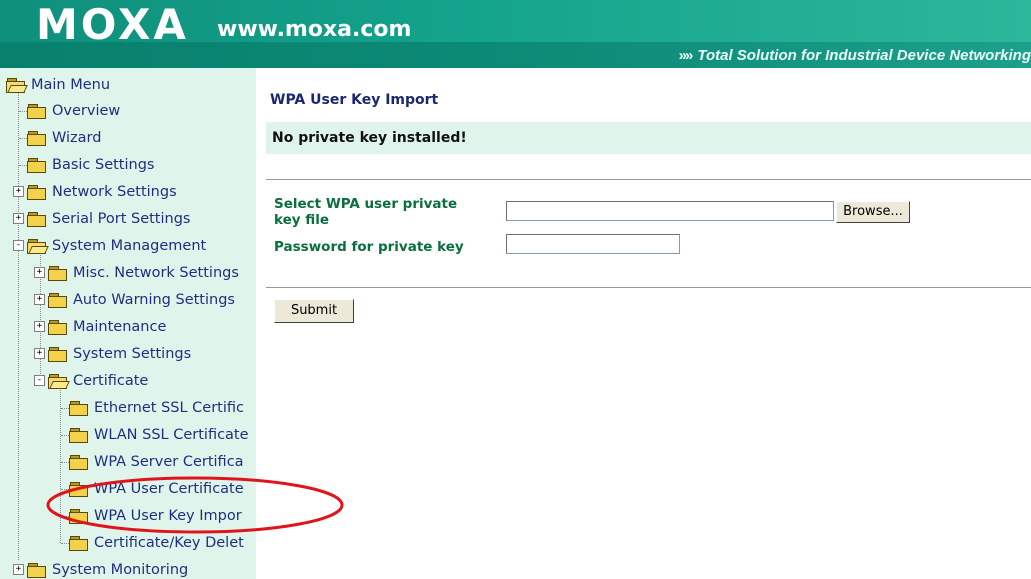 This screenshot has height=579, width=1031. Describe the element at coordinates (171, 435) in the screenshot. I see `sidebar-item-label: WLAN SSL Certificate` at that location.